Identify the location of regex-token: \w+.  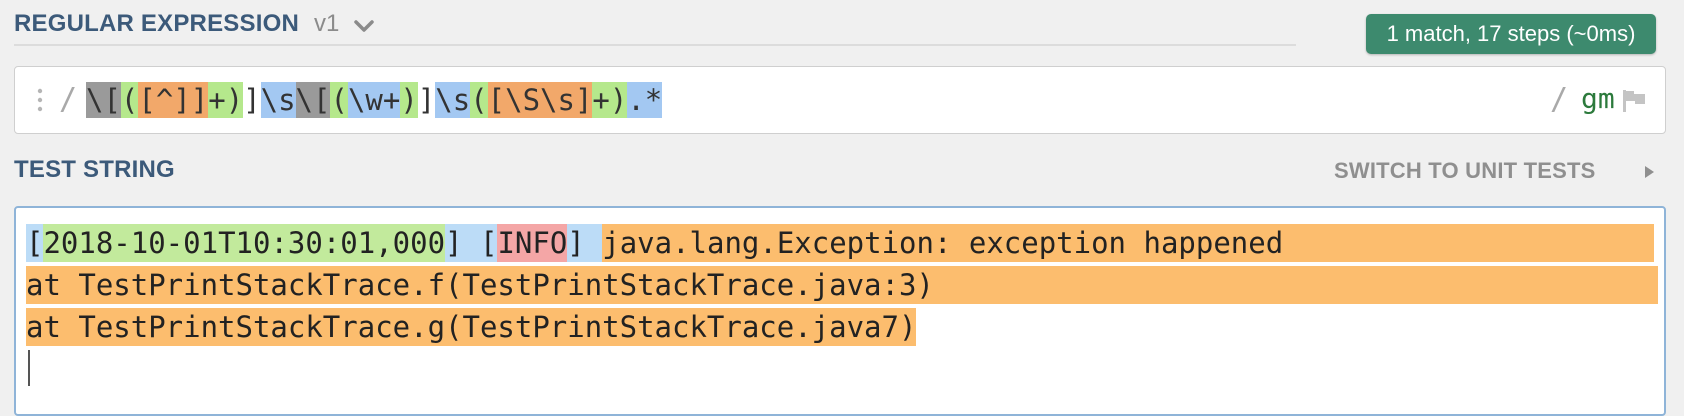
(374, 100).